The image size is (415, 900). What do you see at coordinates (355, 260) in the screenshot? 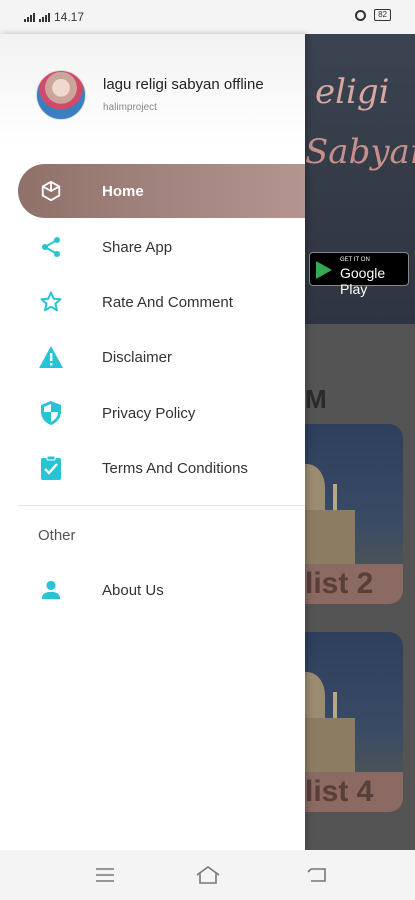
I see `badge-small-text: GET IT ON` at bounding box center [355, 260].